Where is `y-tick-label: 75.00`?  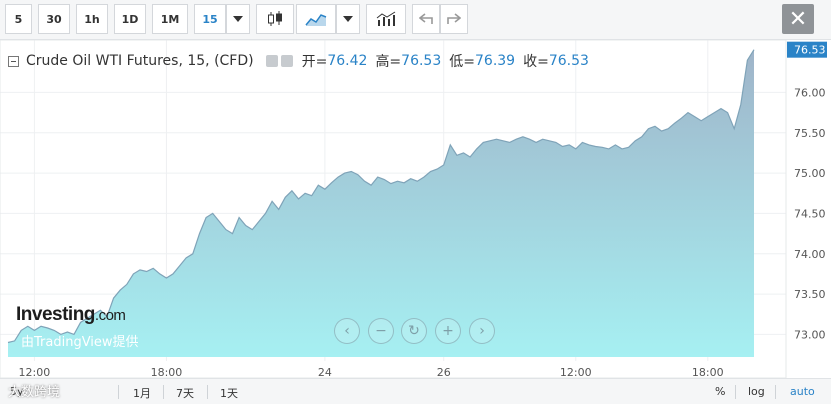 y-tick-label: 75.00 is located at coordinates (810, 173).